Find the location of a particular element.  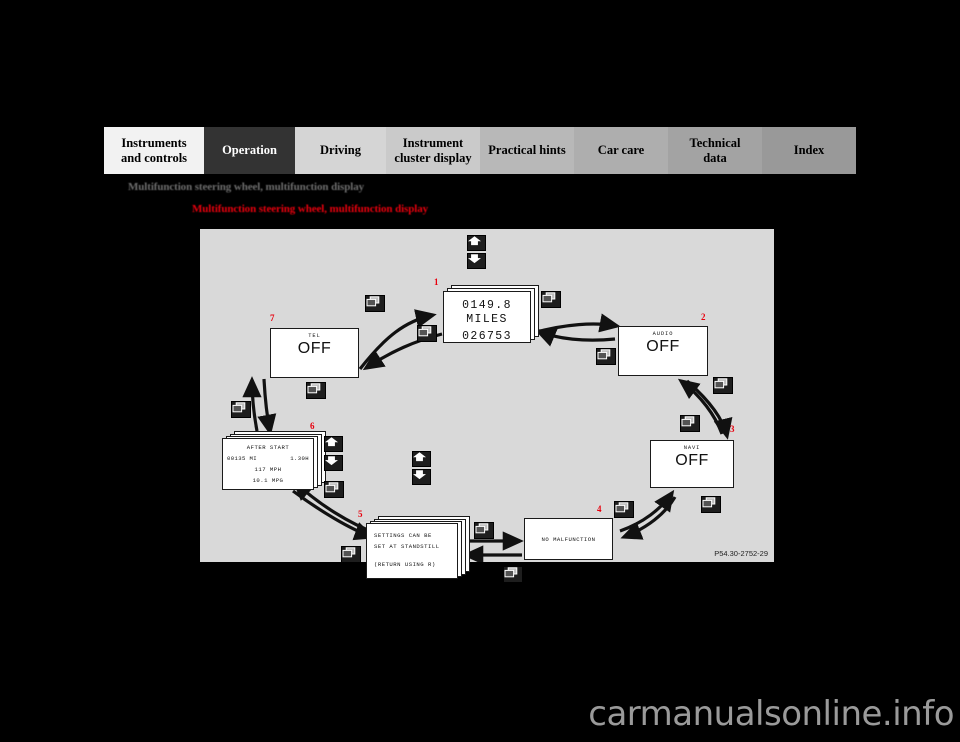

screen-no-malfunction: NO MALFUNCTION is located at coordinates (568, 539).